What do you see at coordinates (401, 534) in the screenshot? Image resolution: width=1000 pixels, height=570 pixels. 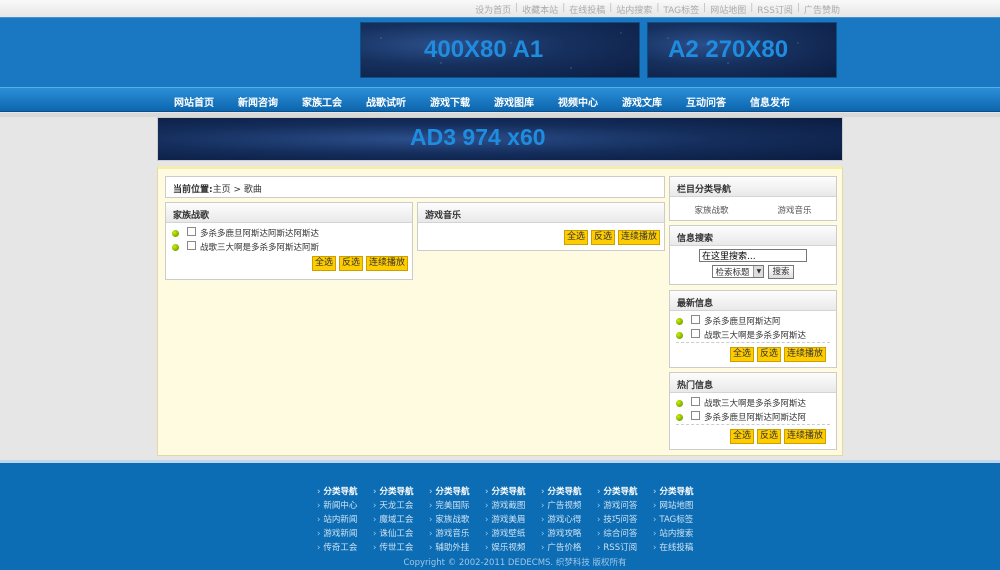 I see `footer-link: 诛仙工会` at bounding box center [401, 534].